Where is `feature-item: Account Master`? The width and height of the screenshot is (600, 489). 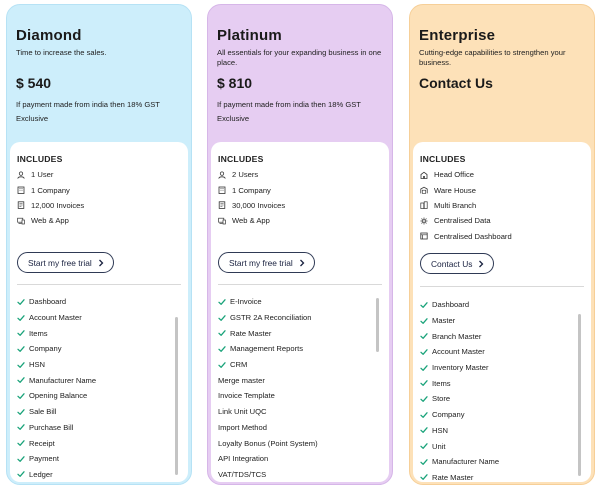
feature-item: Account Master is located at coordinates (56, 318).